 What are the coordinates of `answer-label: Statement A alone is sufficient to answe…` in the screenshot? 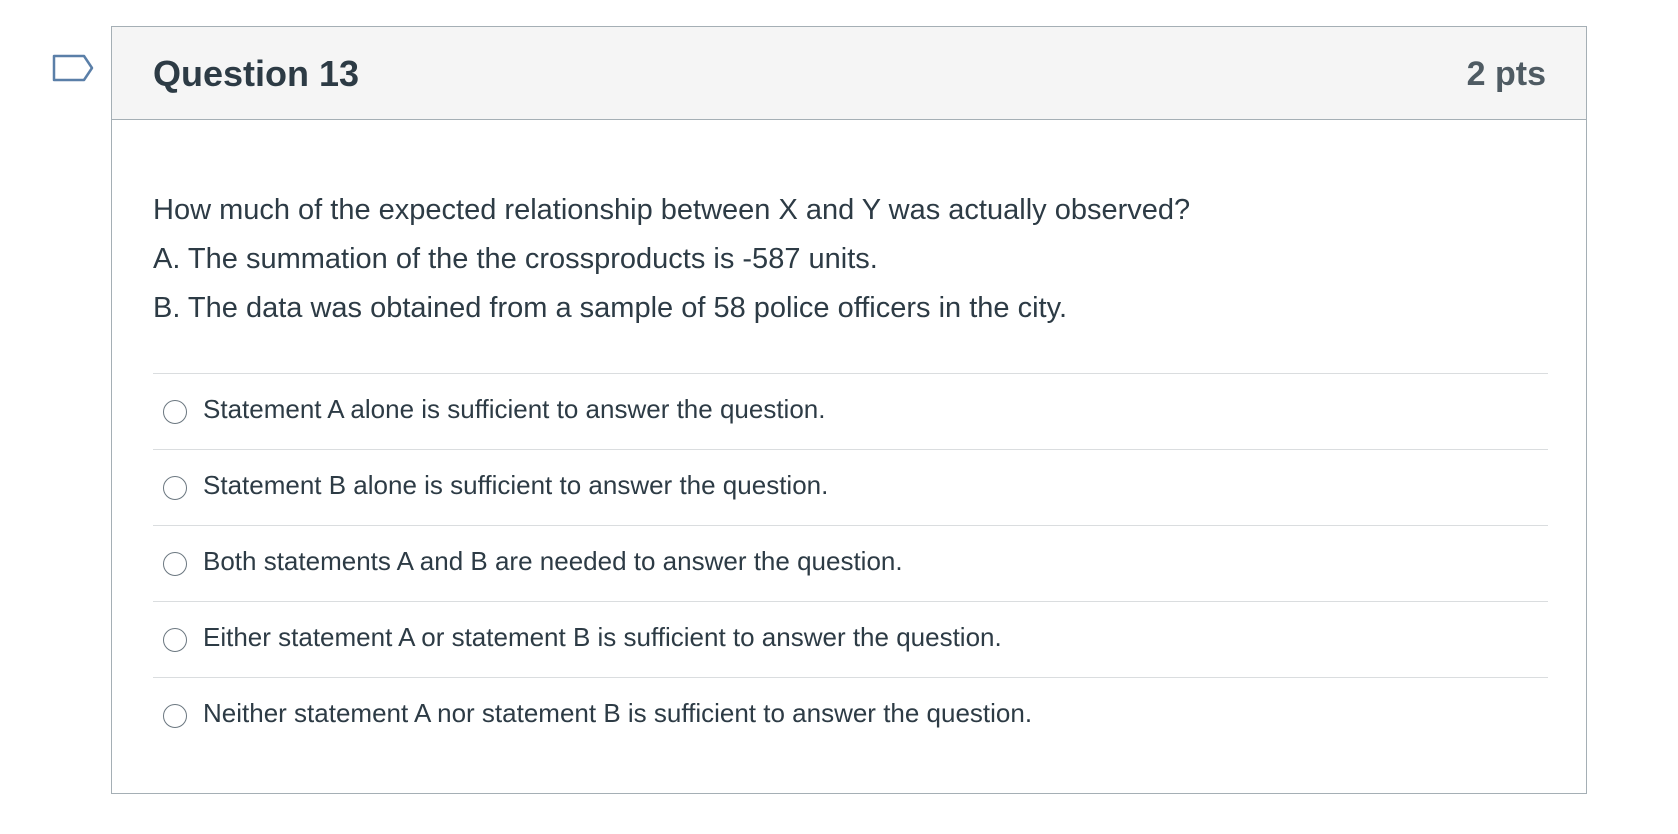 It's located at (514, 409).